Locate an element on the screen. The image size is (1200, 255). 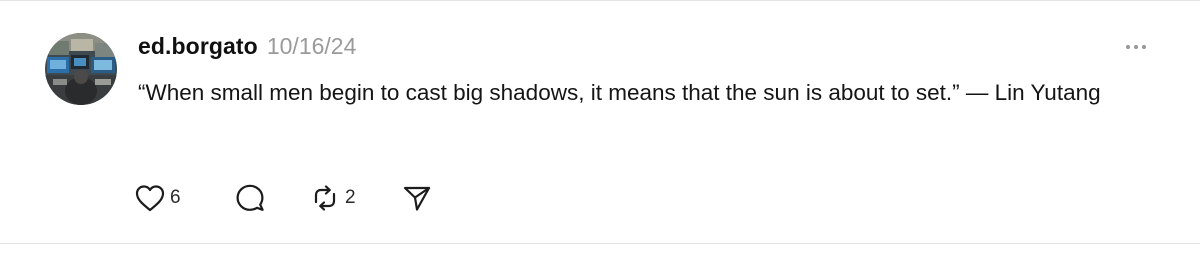
avatar is located at coordinates (81, 69).